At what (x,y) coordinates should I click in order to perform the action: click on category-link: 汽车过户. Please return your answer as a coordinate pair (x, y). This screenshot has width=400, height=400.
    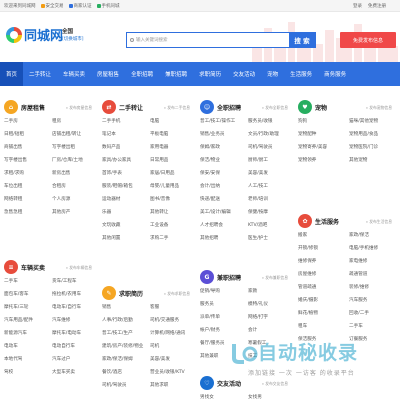
    Looking at the image, I should click on (74, 362).